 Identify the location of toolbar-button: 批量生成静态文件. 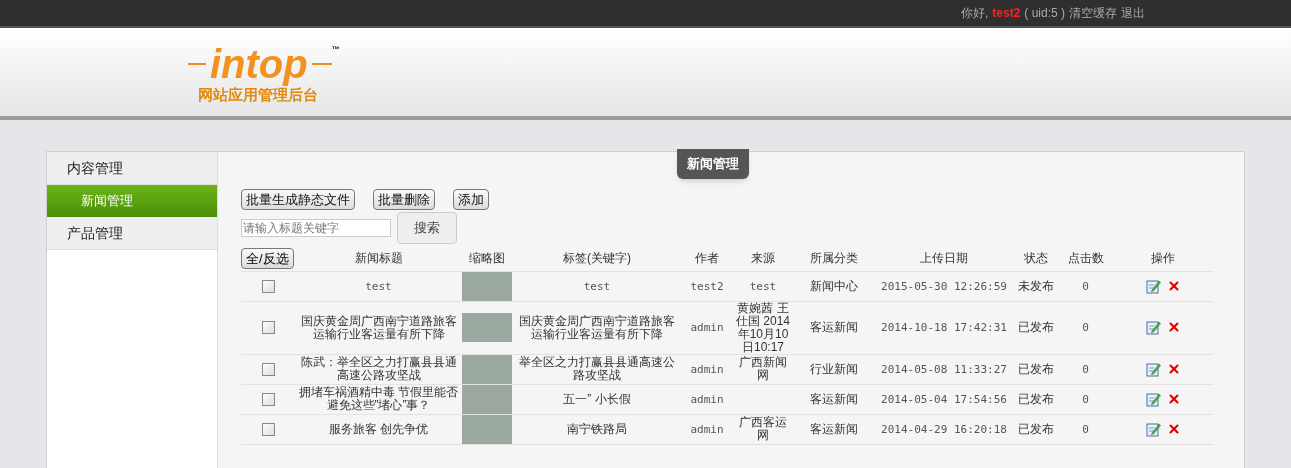
(298, 199).